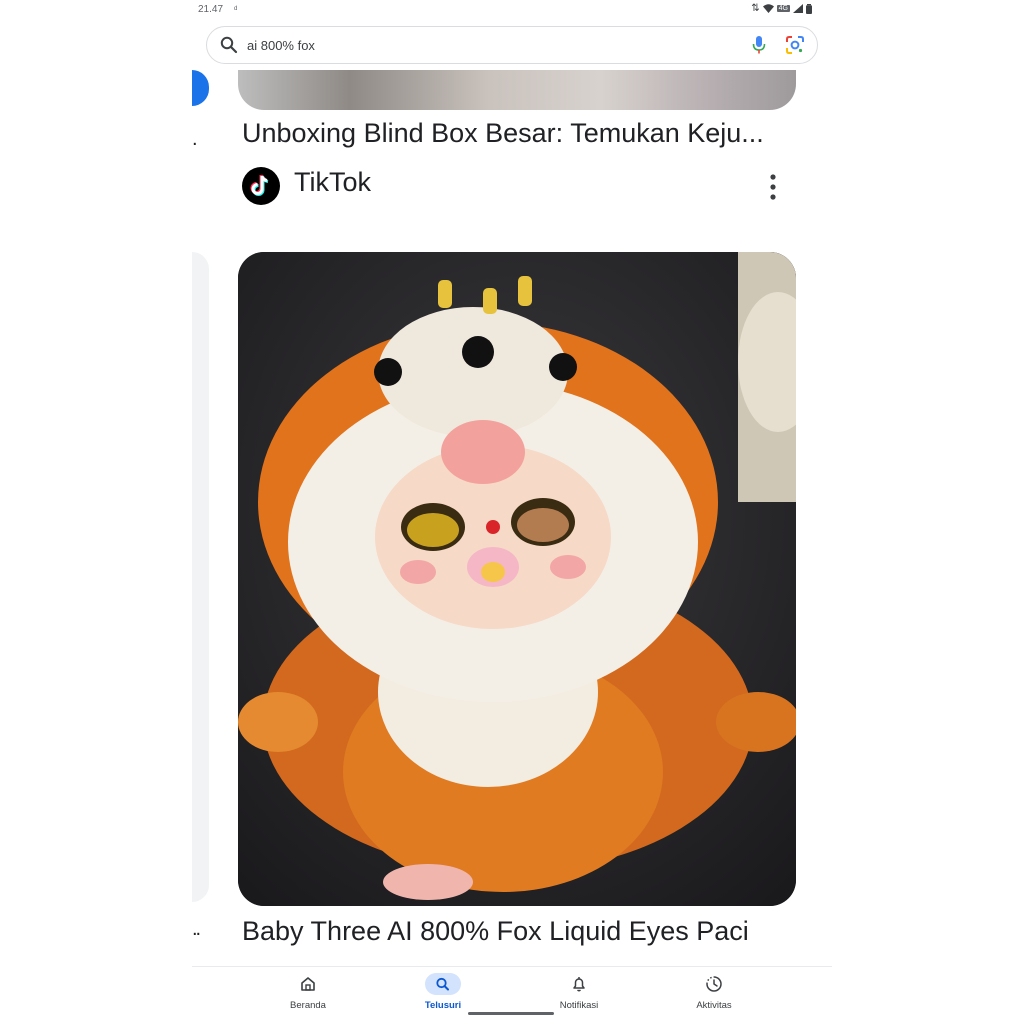 This screenshot has width=1024, height=1025. Describe the element at coordinates (768, 8) in the screenshot. I see `wifi-icon` at that location.